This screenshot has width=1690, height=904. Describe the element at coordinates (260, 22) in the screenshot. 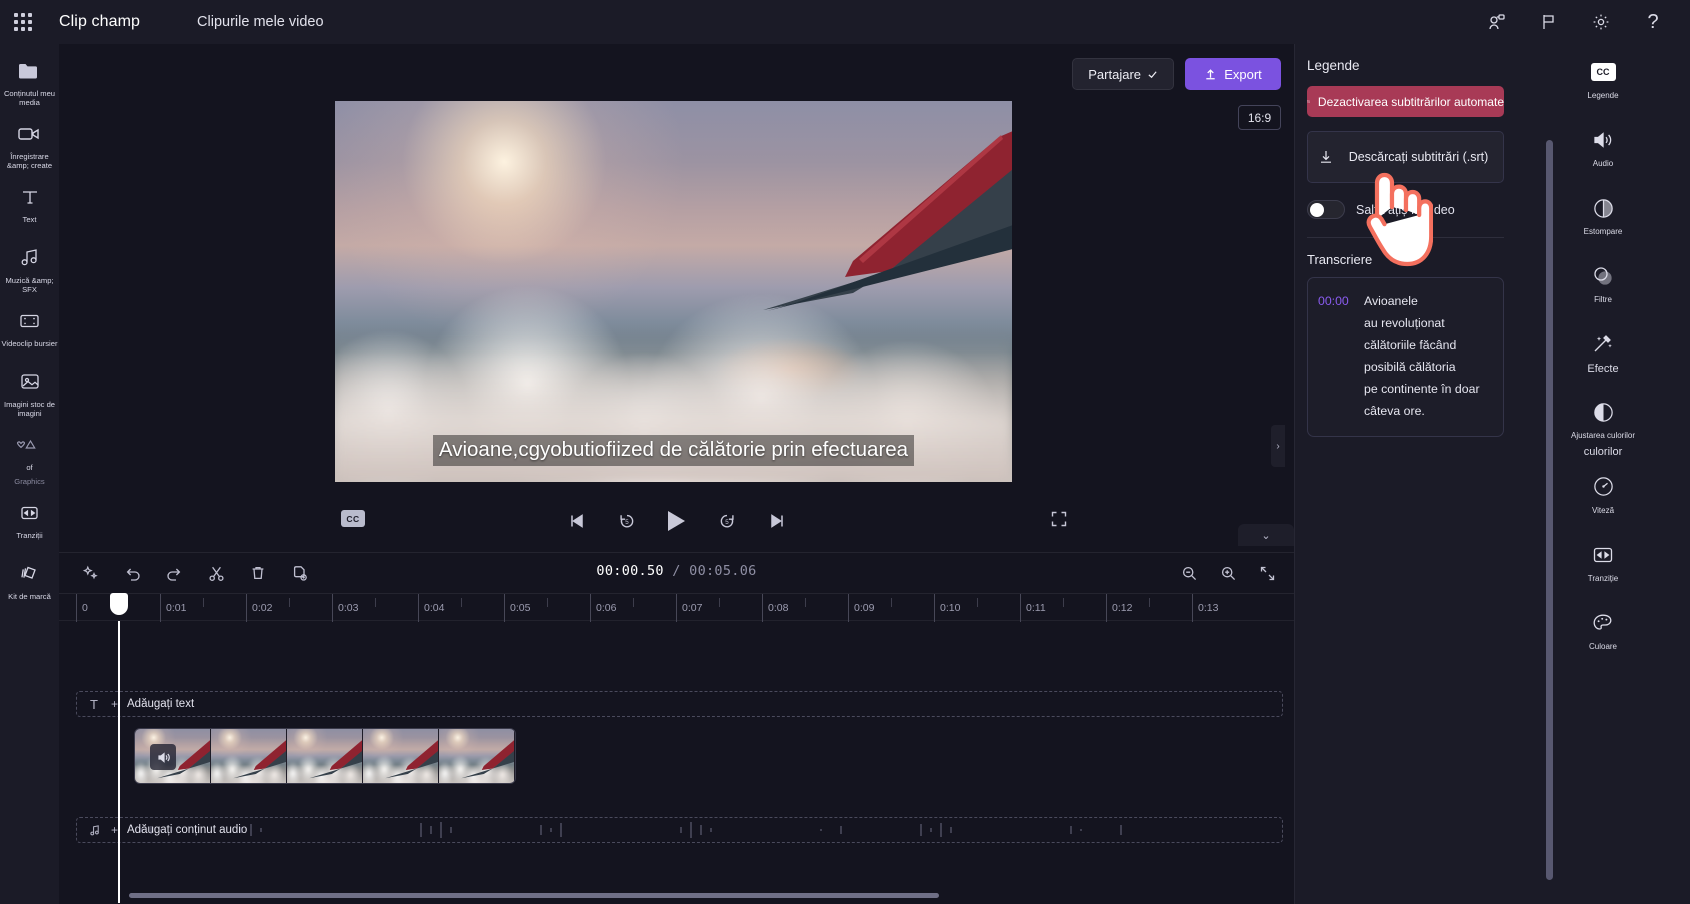

I see `project-name: Clipurile mele video` at that location.